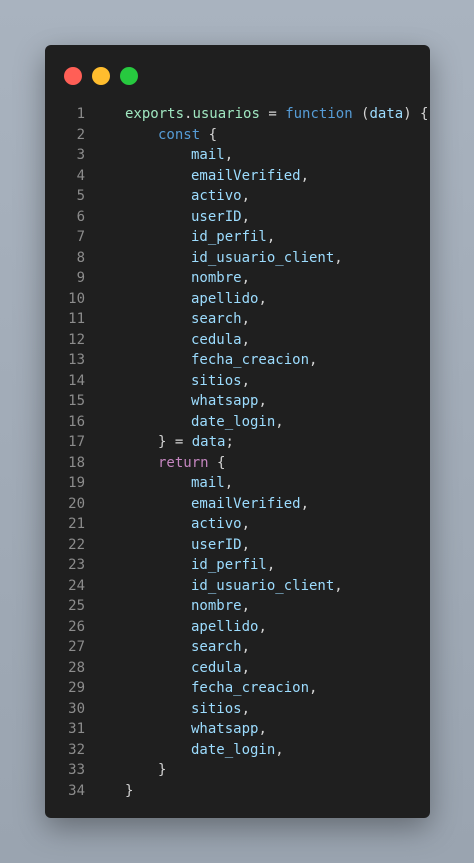 Image resolution: width=474 pixels, height=863 pixels. What do you see at coordinates (76, 688) in the screenshot?
I see `line-number: 29` at bounding box center [76, 688].